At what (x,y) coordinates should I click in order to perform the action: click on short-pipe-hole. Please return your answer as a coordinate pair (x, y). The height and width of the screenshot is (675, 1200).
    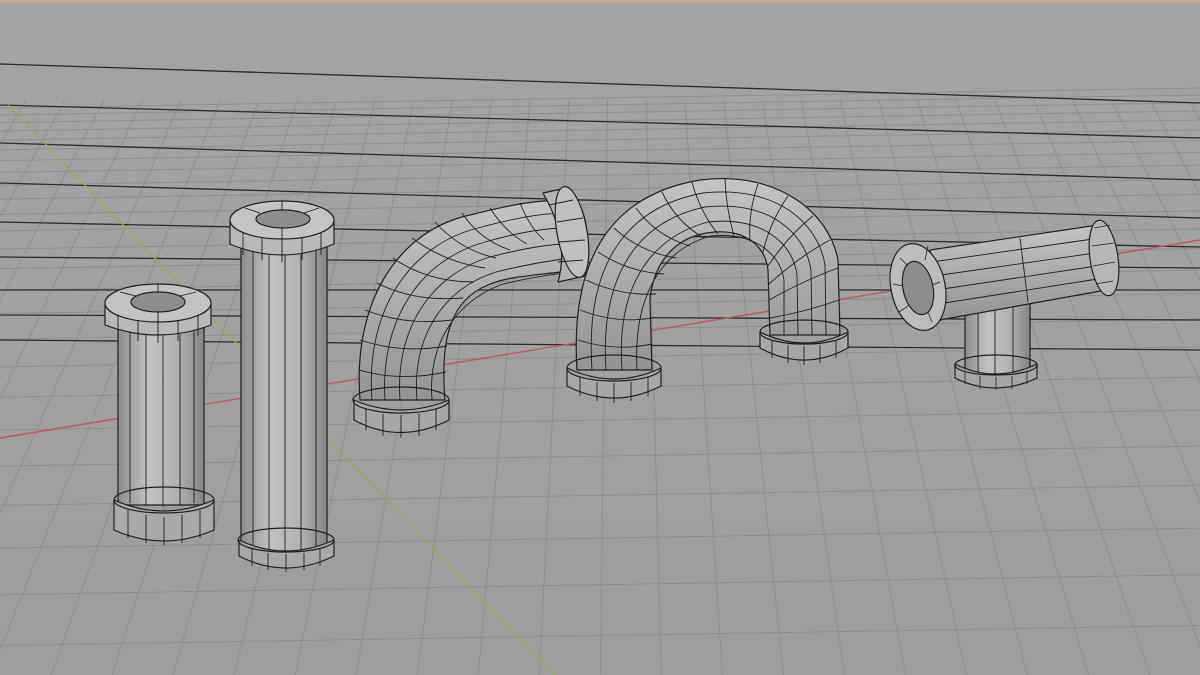
    Looking at the image, I should click on (158, 302).